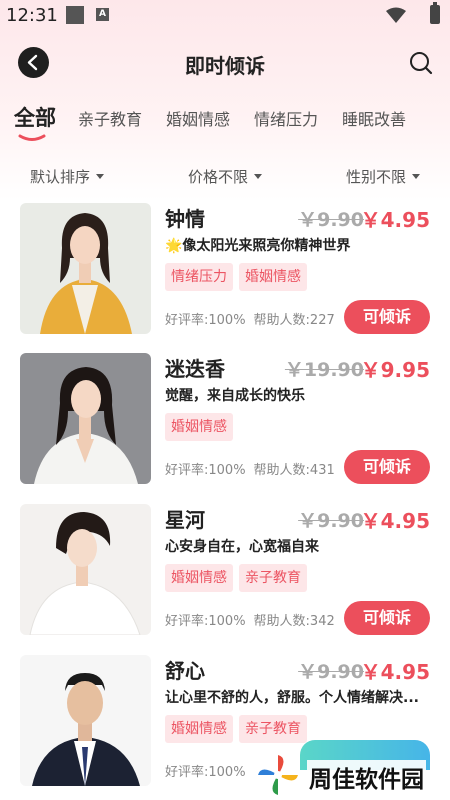 This screenshot has width=450, height=800. What do you see at coordinates (286, 118) in the screenshot?
I see `tab-emotional-stress: 情绪压力` at bounding box center [286, 118].